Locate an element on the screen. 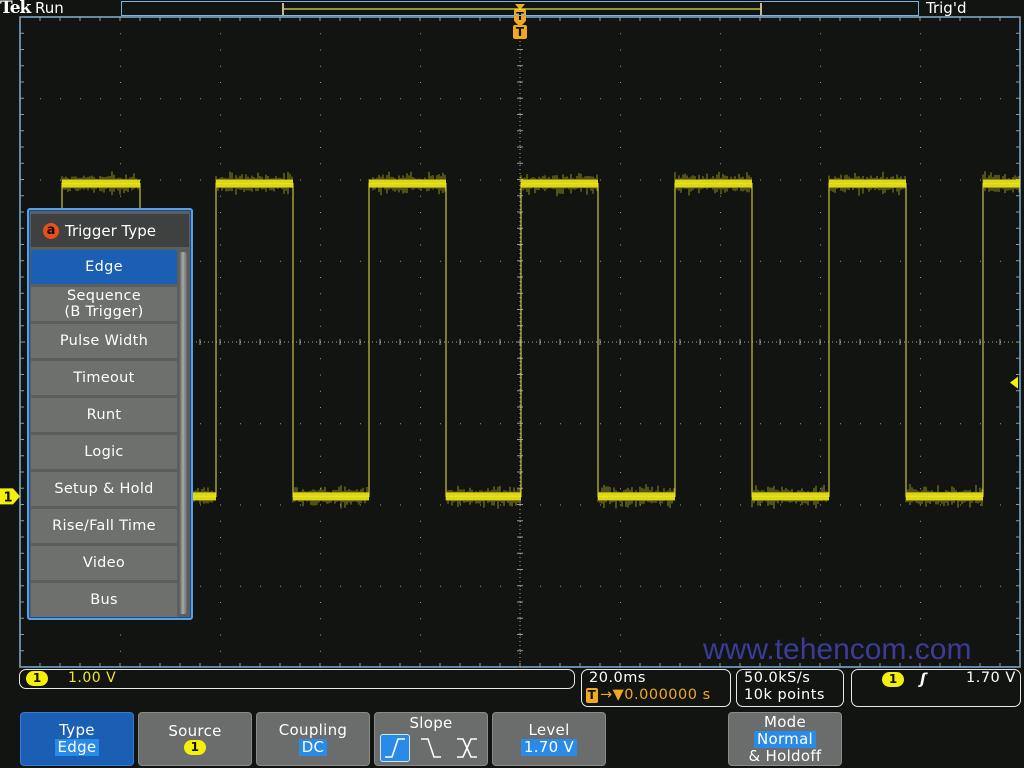 The image size is (1024, 768). trigger-type-item-label: Sequence (B Trigger) is located at coordinates (104, 304).